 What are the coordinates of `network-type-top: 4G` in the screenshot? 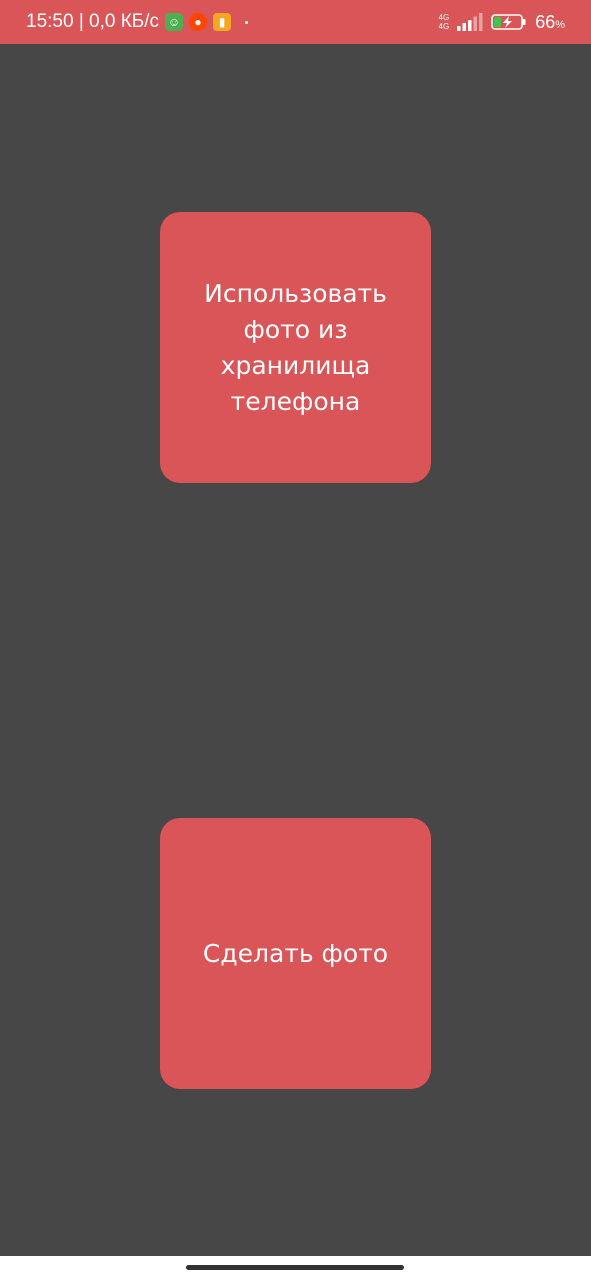 It's located at (444, 17).